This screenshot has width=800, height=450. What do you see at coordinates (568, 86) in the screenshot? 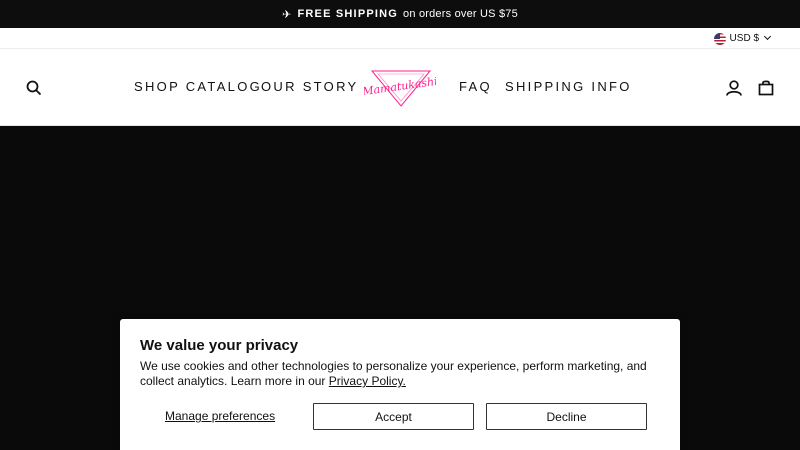
I see `nav-shipping-info: SHIPPING INFO` at bounding box center [568, 86].